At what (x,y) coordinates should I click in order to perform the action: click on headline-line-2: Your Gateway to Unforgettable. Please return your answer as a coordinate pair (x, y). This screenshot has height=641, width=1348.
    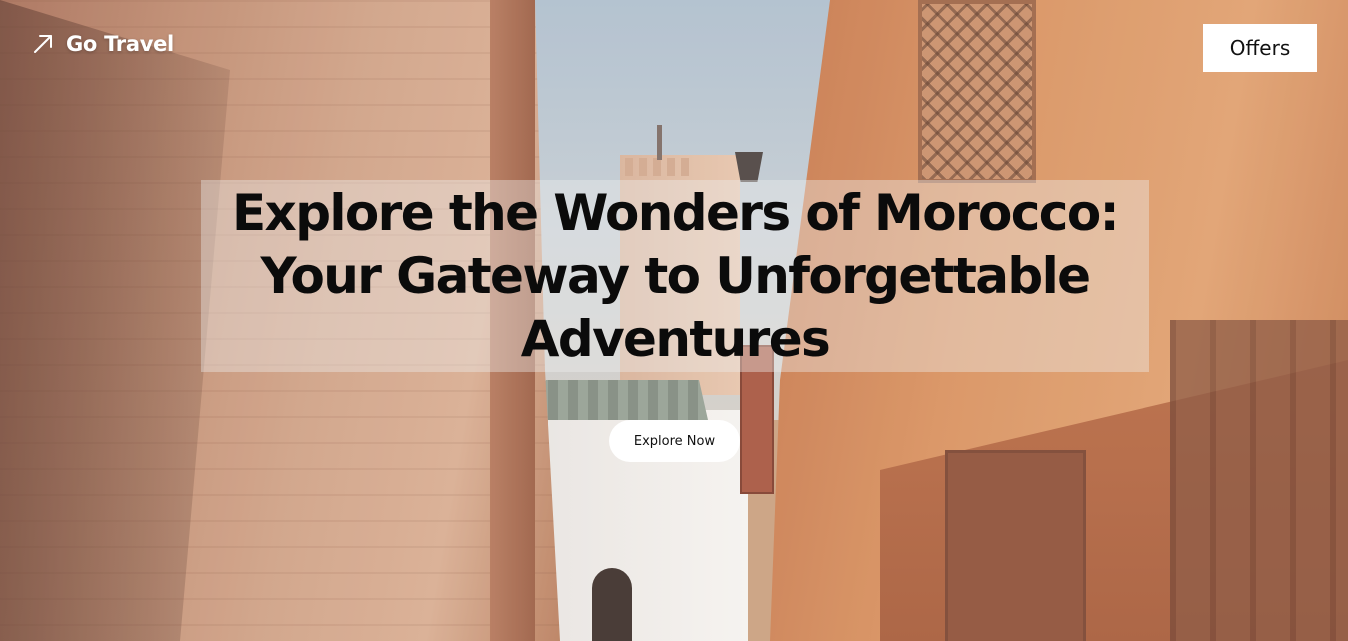
    Looking at the image, I should click on (676, 275).